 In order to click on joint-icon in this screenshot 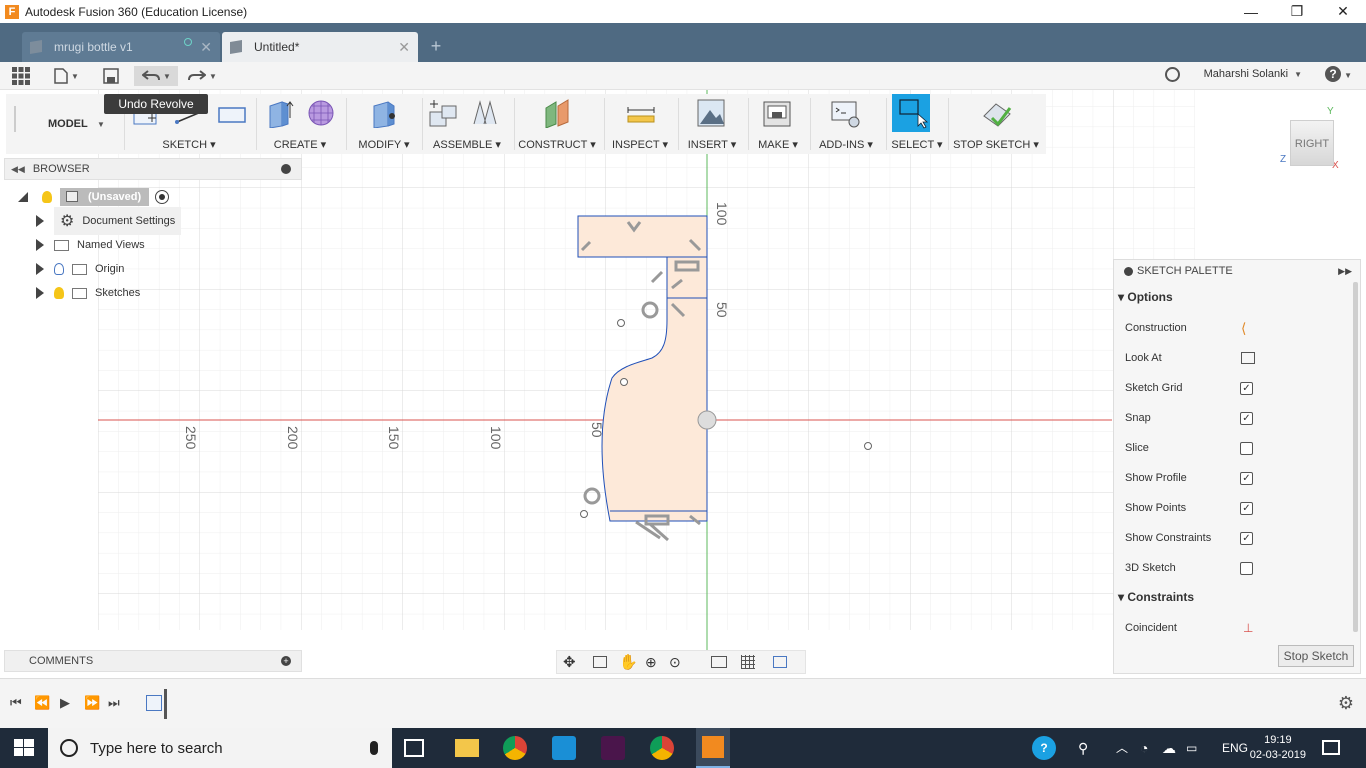, I will do `click(485, 113)`.